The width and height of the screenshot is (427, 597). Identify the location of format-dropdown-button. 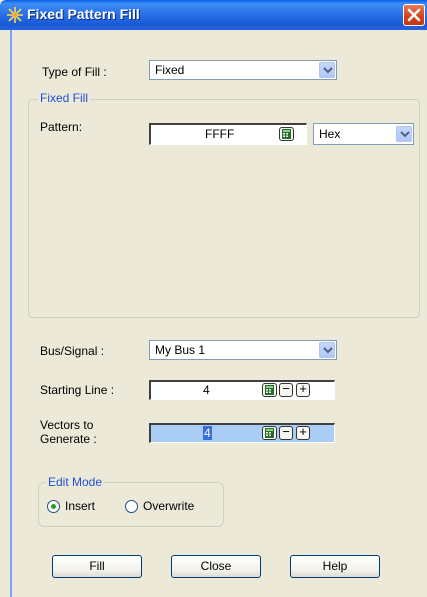
(404, 134).